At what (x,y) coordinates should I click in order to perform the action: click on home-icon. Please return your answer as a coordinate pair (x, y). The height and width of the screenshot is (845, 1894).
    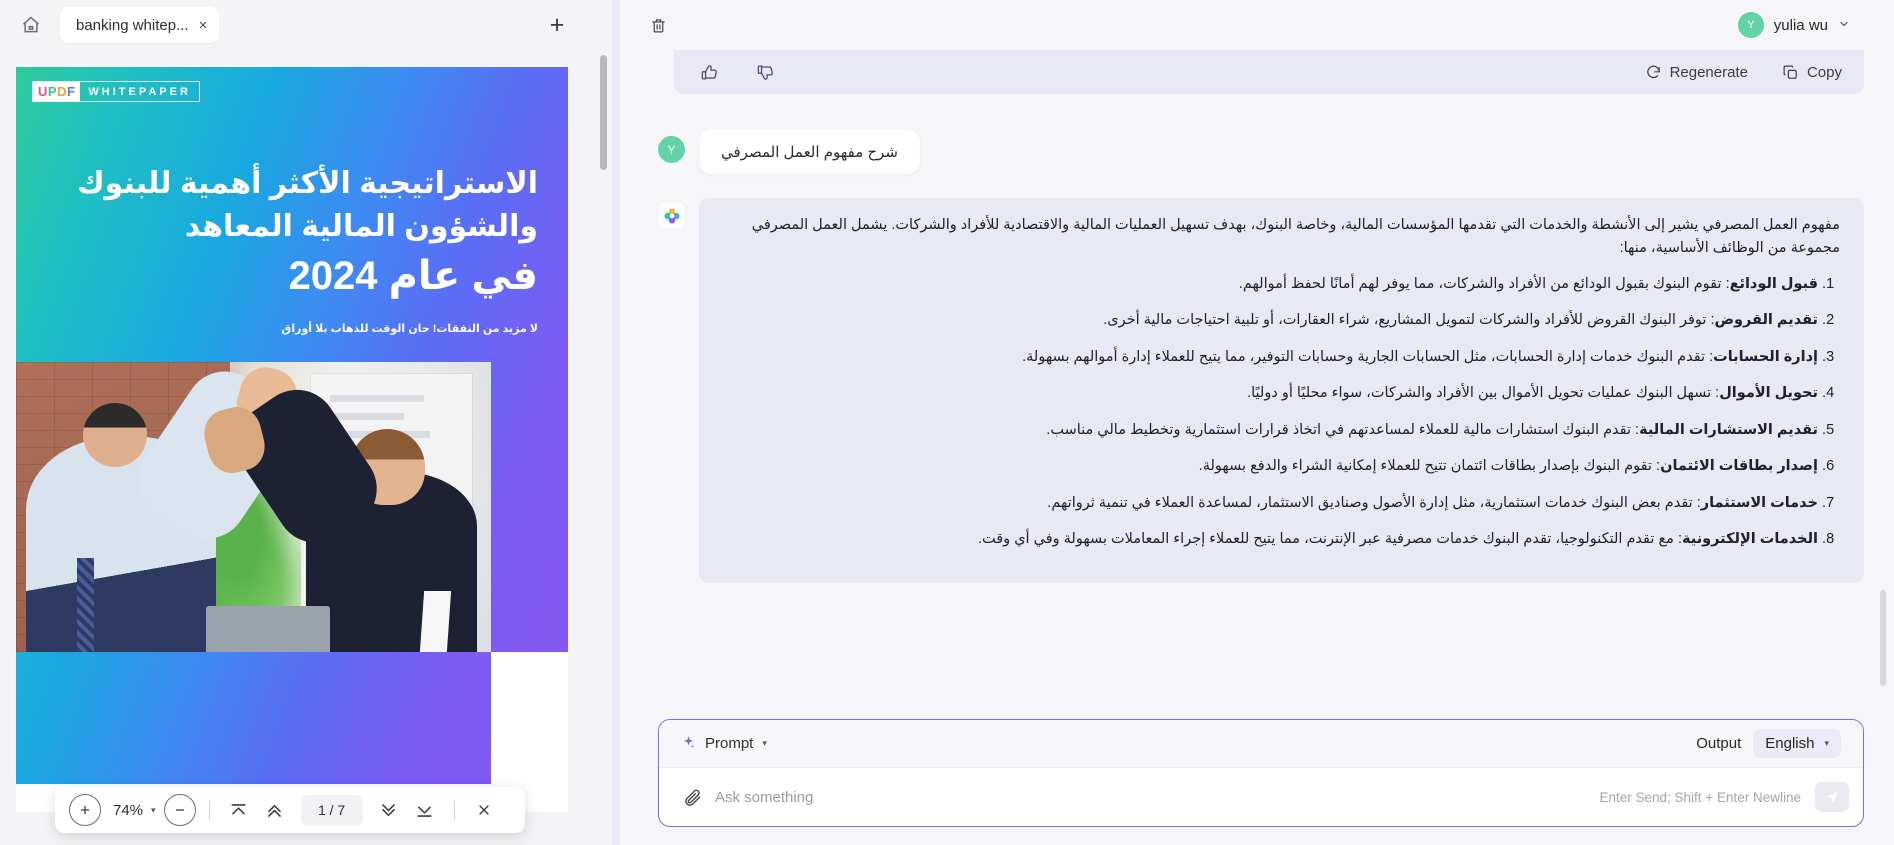
    Looking at the image, I should click on (31, 25).